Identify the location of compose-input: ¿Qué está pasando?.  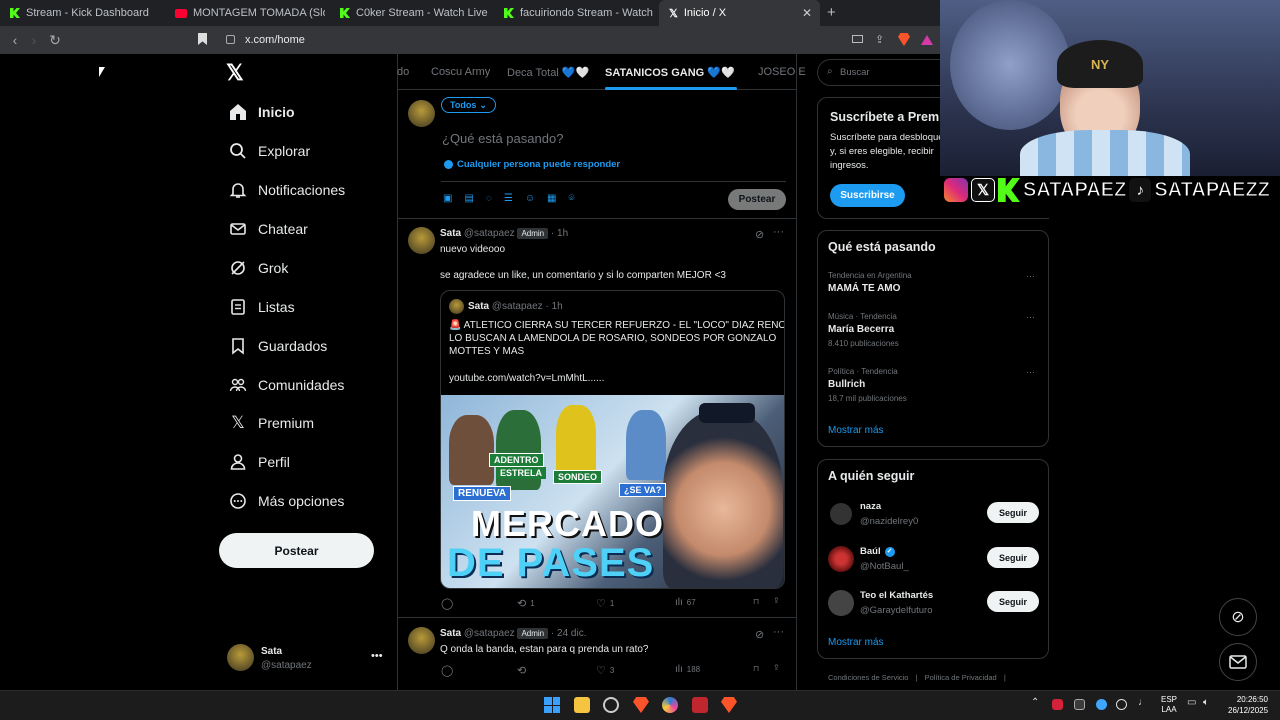
(502, 138).